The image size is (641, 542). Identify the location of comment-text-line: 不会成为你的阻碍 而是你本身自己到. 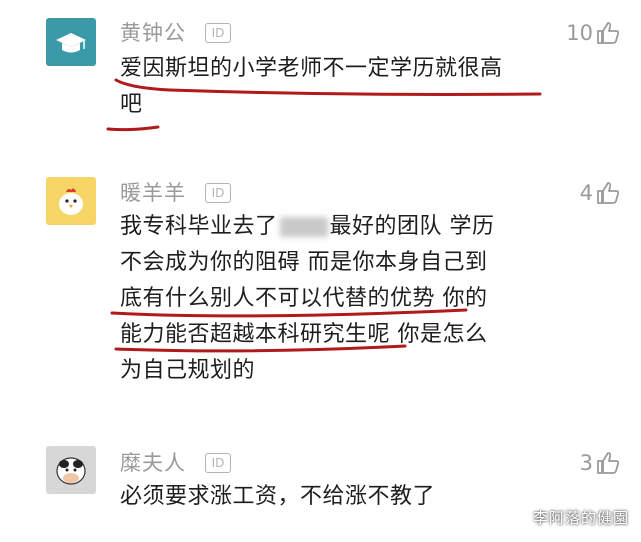
(304, 262).